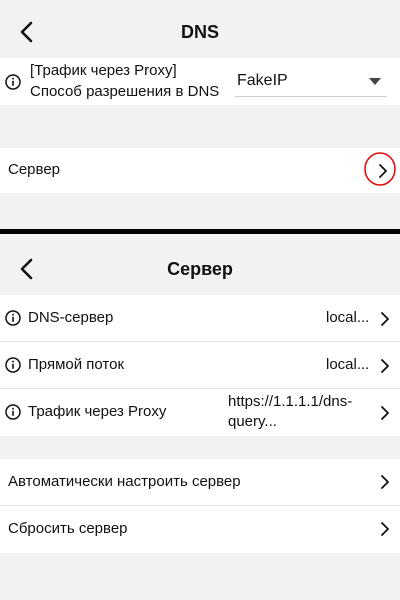  Describe the element at coordinates (200, 231) in the screenshot. I see `screen-separator` at that location.